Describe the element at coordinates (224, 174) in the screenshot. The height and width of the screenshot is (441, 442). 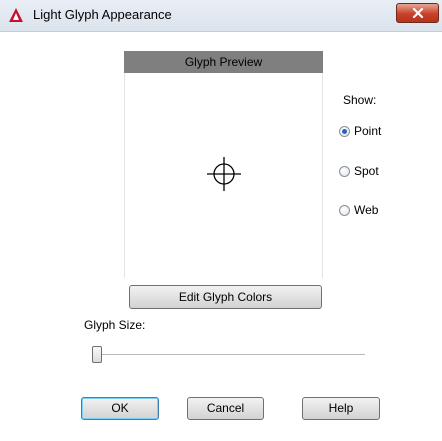
I see `point-light-glyph-icon` at that location.